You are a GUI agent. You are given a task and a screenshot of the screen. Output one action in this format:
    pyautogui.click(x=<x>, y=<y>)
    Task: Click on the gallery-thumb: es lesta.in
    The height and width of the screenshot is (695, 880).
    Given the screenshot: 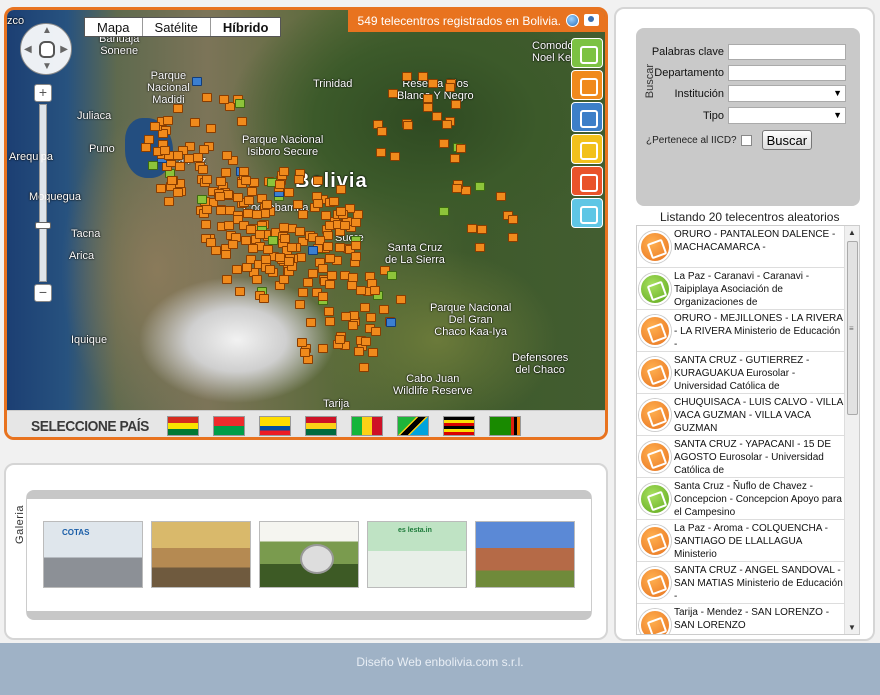 What is the action you would take?
    pyautogui.click(x=417, y=554)
    